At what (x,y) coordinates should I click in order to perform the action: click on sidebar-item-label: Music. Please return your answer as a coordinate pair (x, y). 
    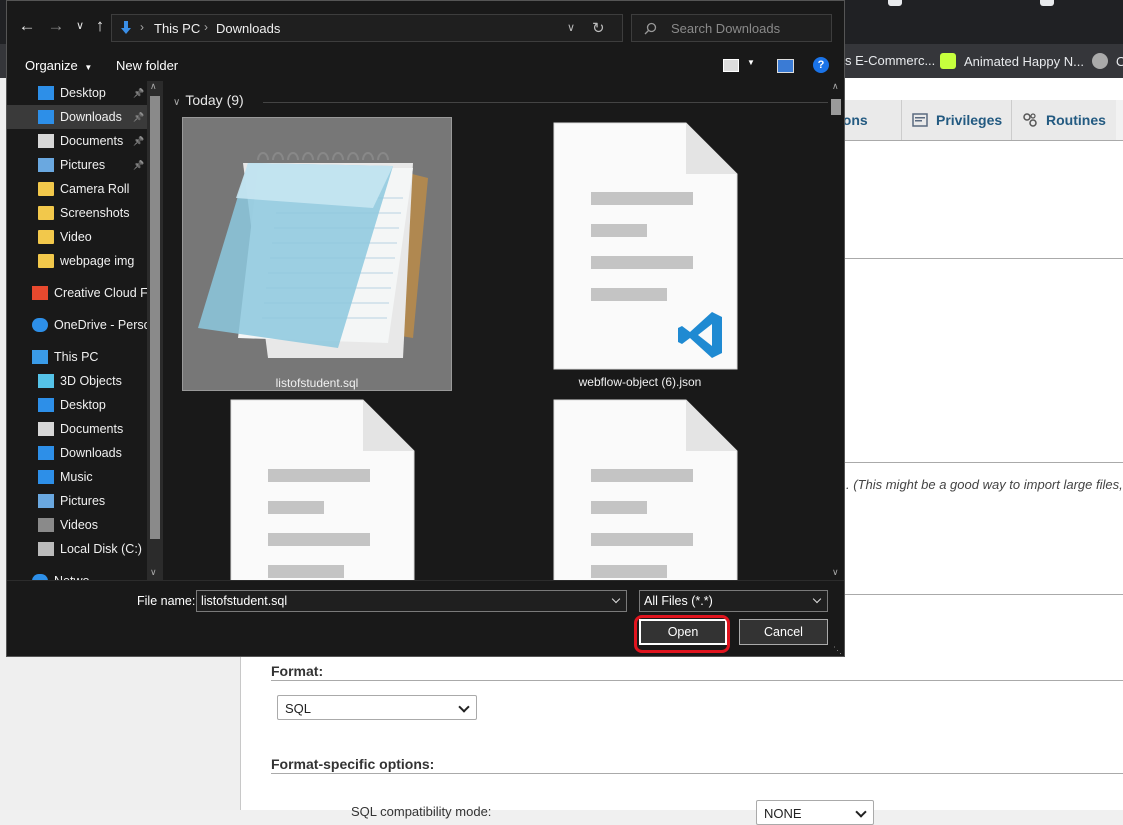
    Looking at the image, I should click on (76, 477).